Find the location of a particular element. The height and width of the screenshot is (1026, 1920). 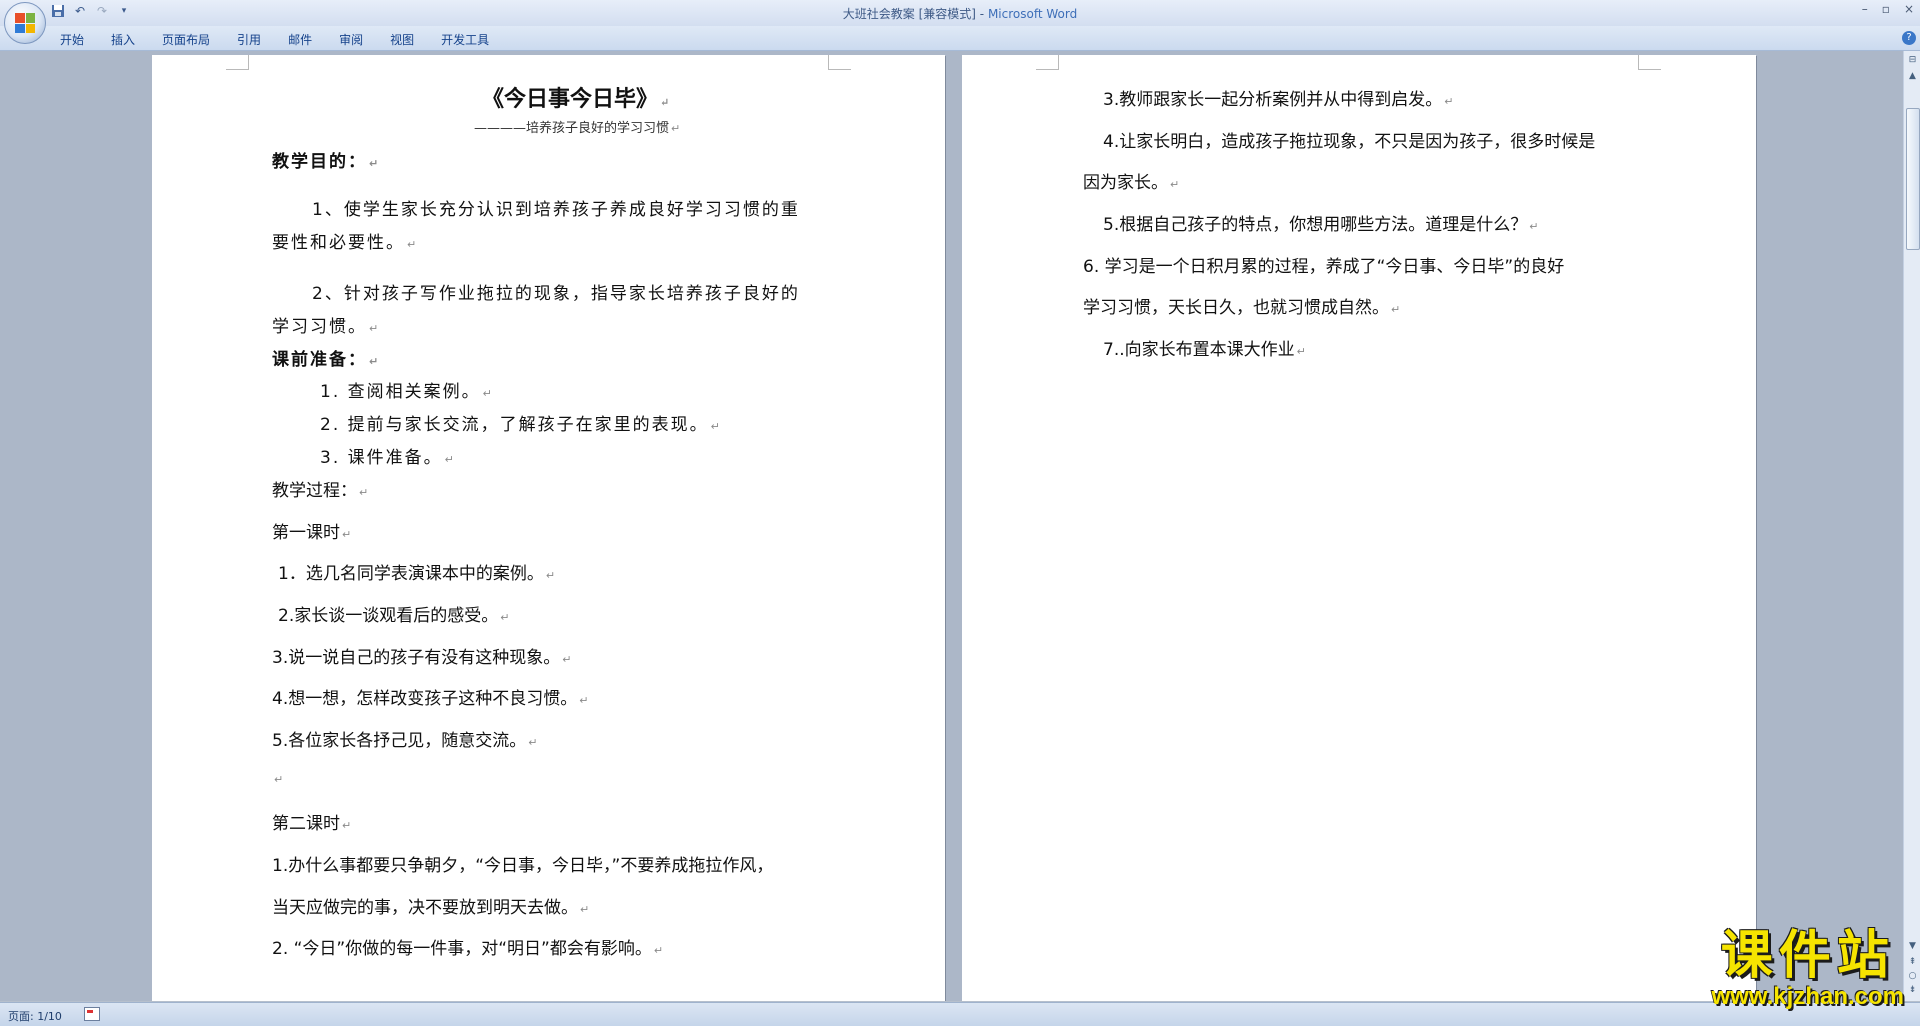

document-title-heading: 《今日事今日毕》 ↵ is located at coordinates (576, 99).